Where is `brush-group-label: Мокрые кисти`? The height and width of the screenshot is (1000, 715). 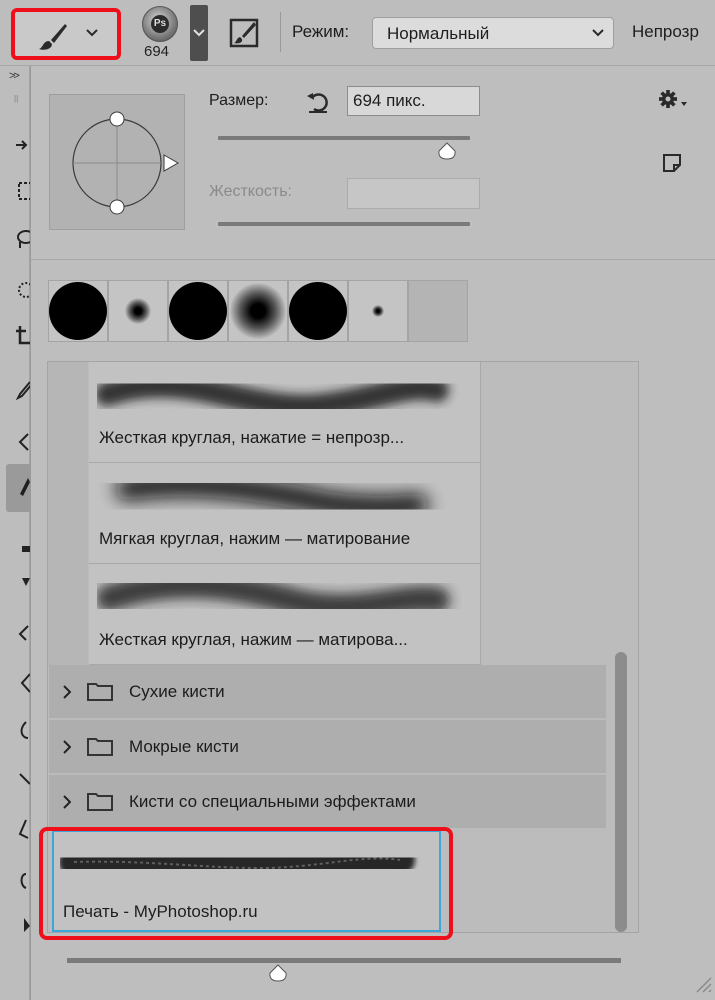
brush-group-label: Мокрые кисти is located at coordinates (184, 746).